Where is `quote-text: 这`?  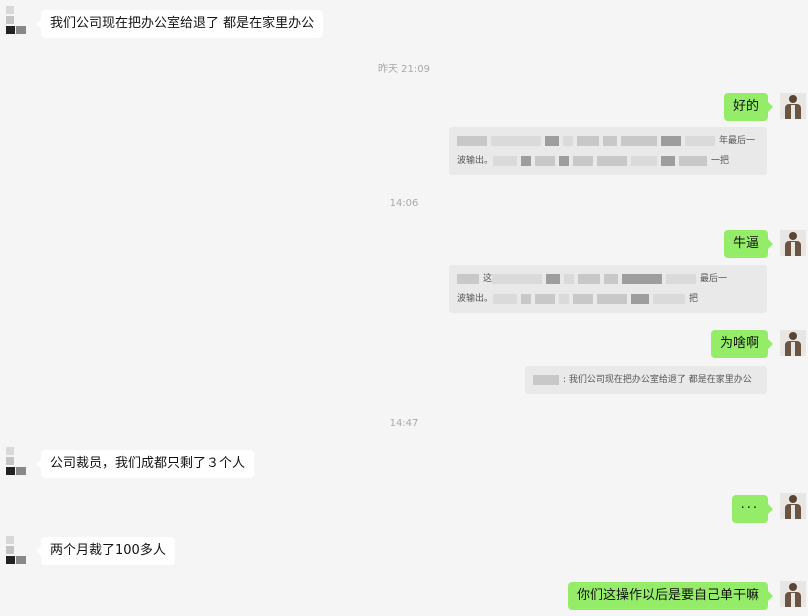
quote-text: 这 is located at coordinates (488, 279).